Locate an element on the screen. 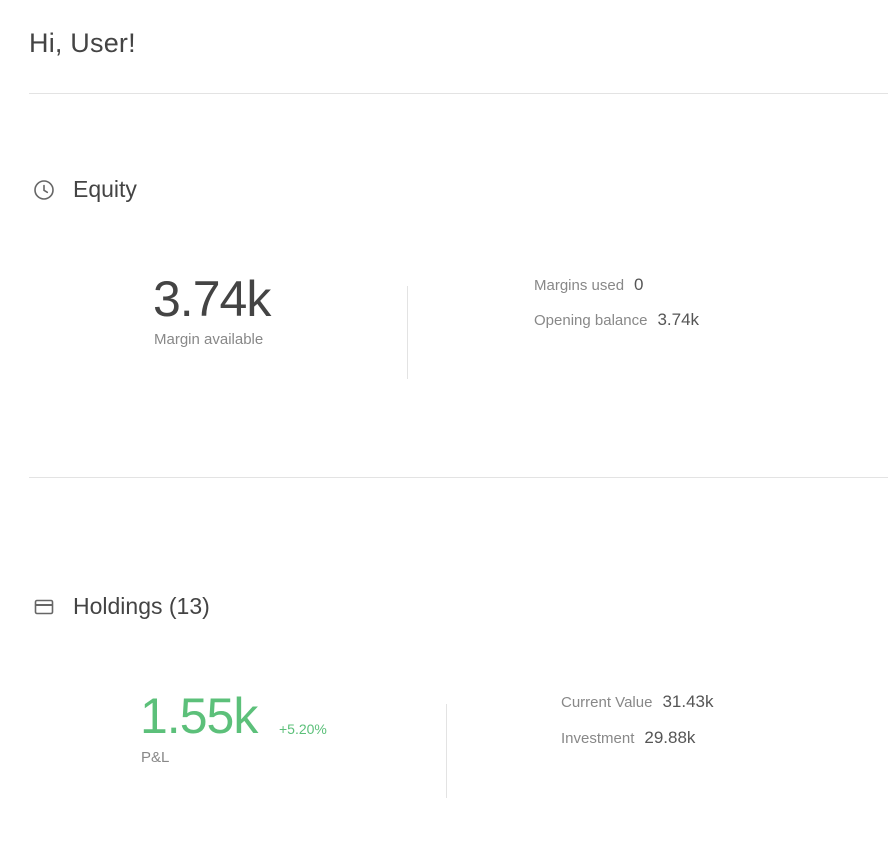 This screenshot has height=858, width=888. clock-icon is located at coordinates (44, 190).